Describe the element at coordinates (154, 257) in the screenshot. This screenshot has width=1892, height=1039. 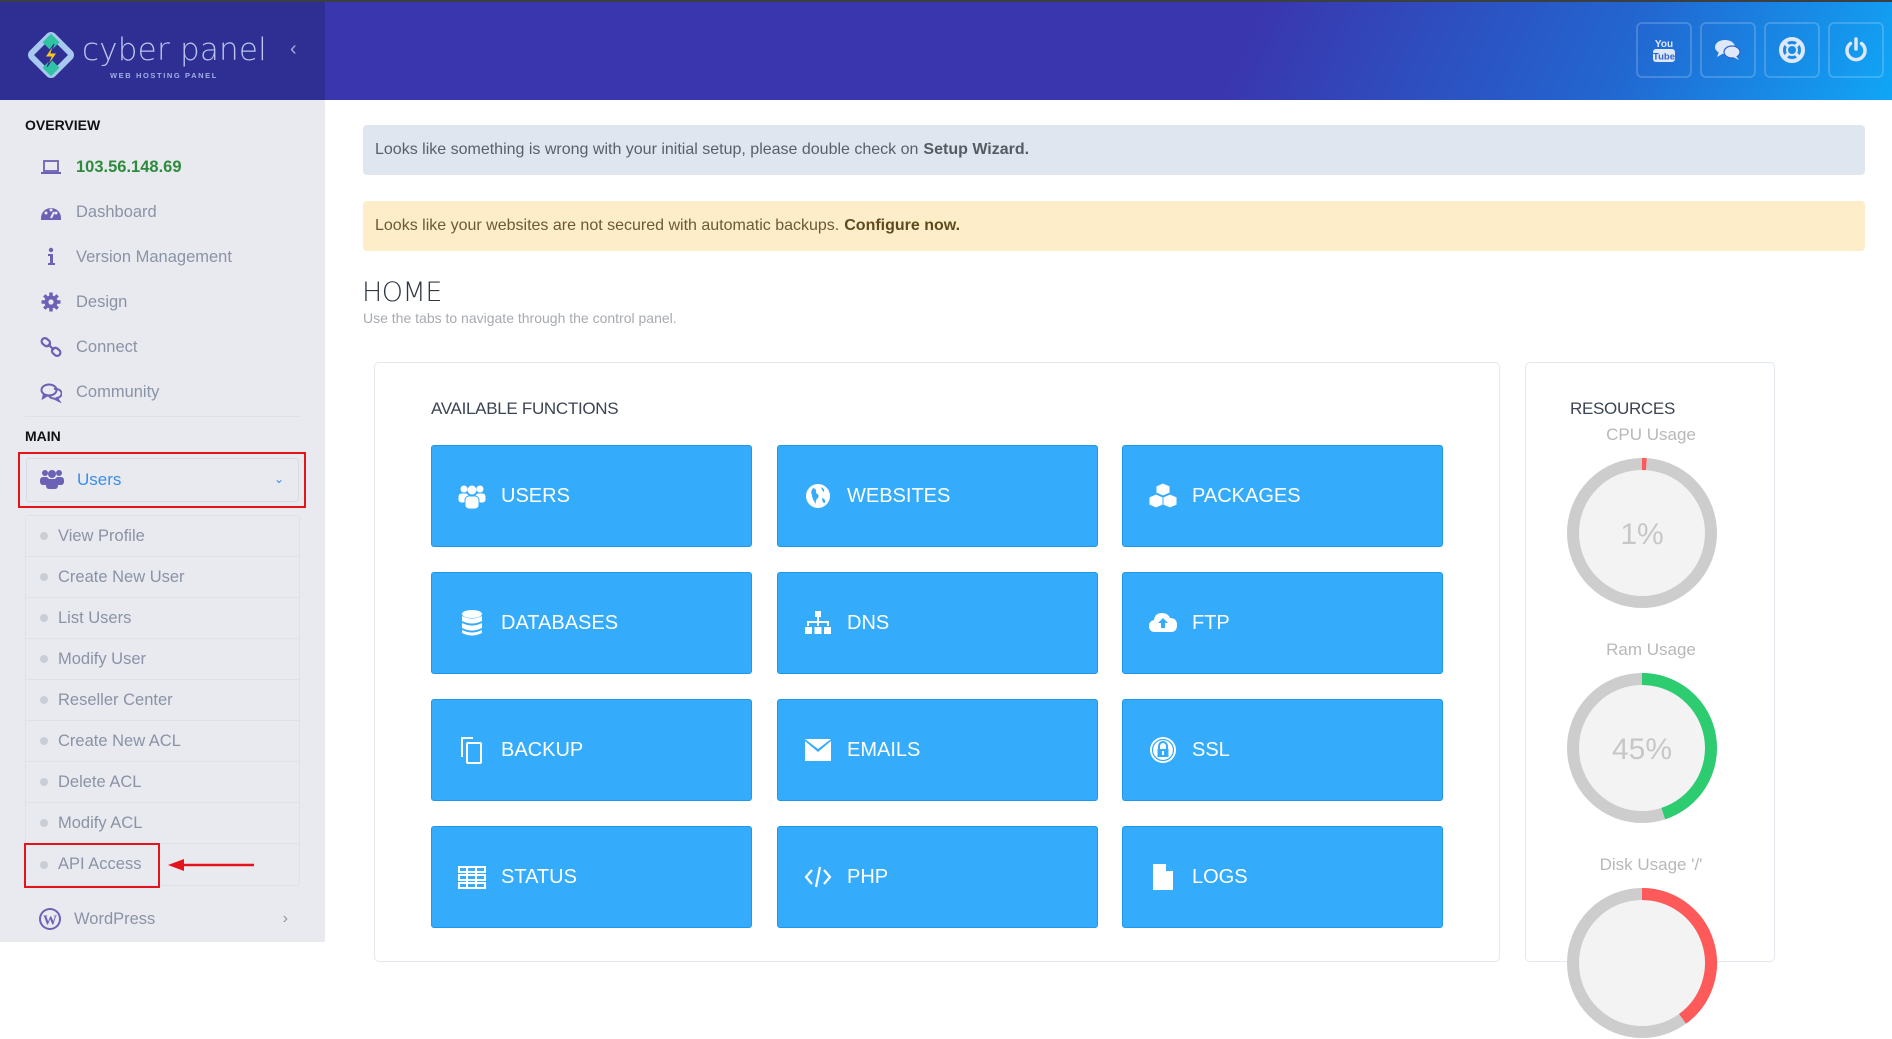
I see `version-management-label: Version Management` at that location.